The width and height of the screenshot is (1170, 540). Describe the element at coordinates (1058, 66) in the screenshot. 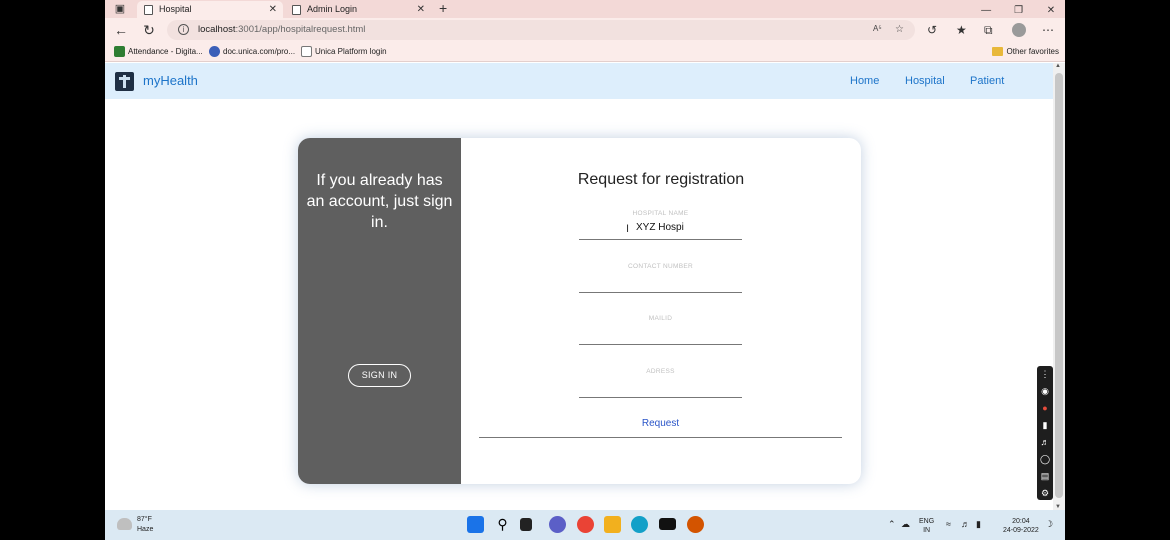

I see `scroll-up-icon: ▲` at that location.